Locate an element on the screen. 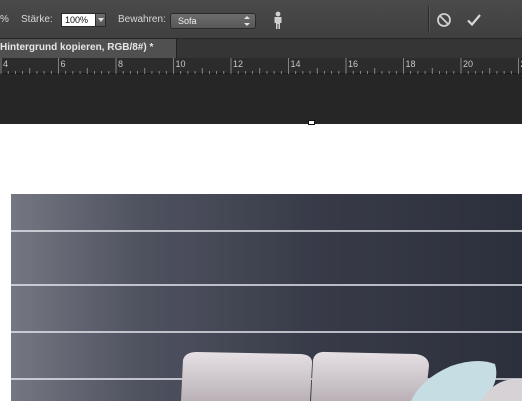 The height and width of the screenshot is (401, 522). strength-dropdown-button is located at coordinates (100, 20).